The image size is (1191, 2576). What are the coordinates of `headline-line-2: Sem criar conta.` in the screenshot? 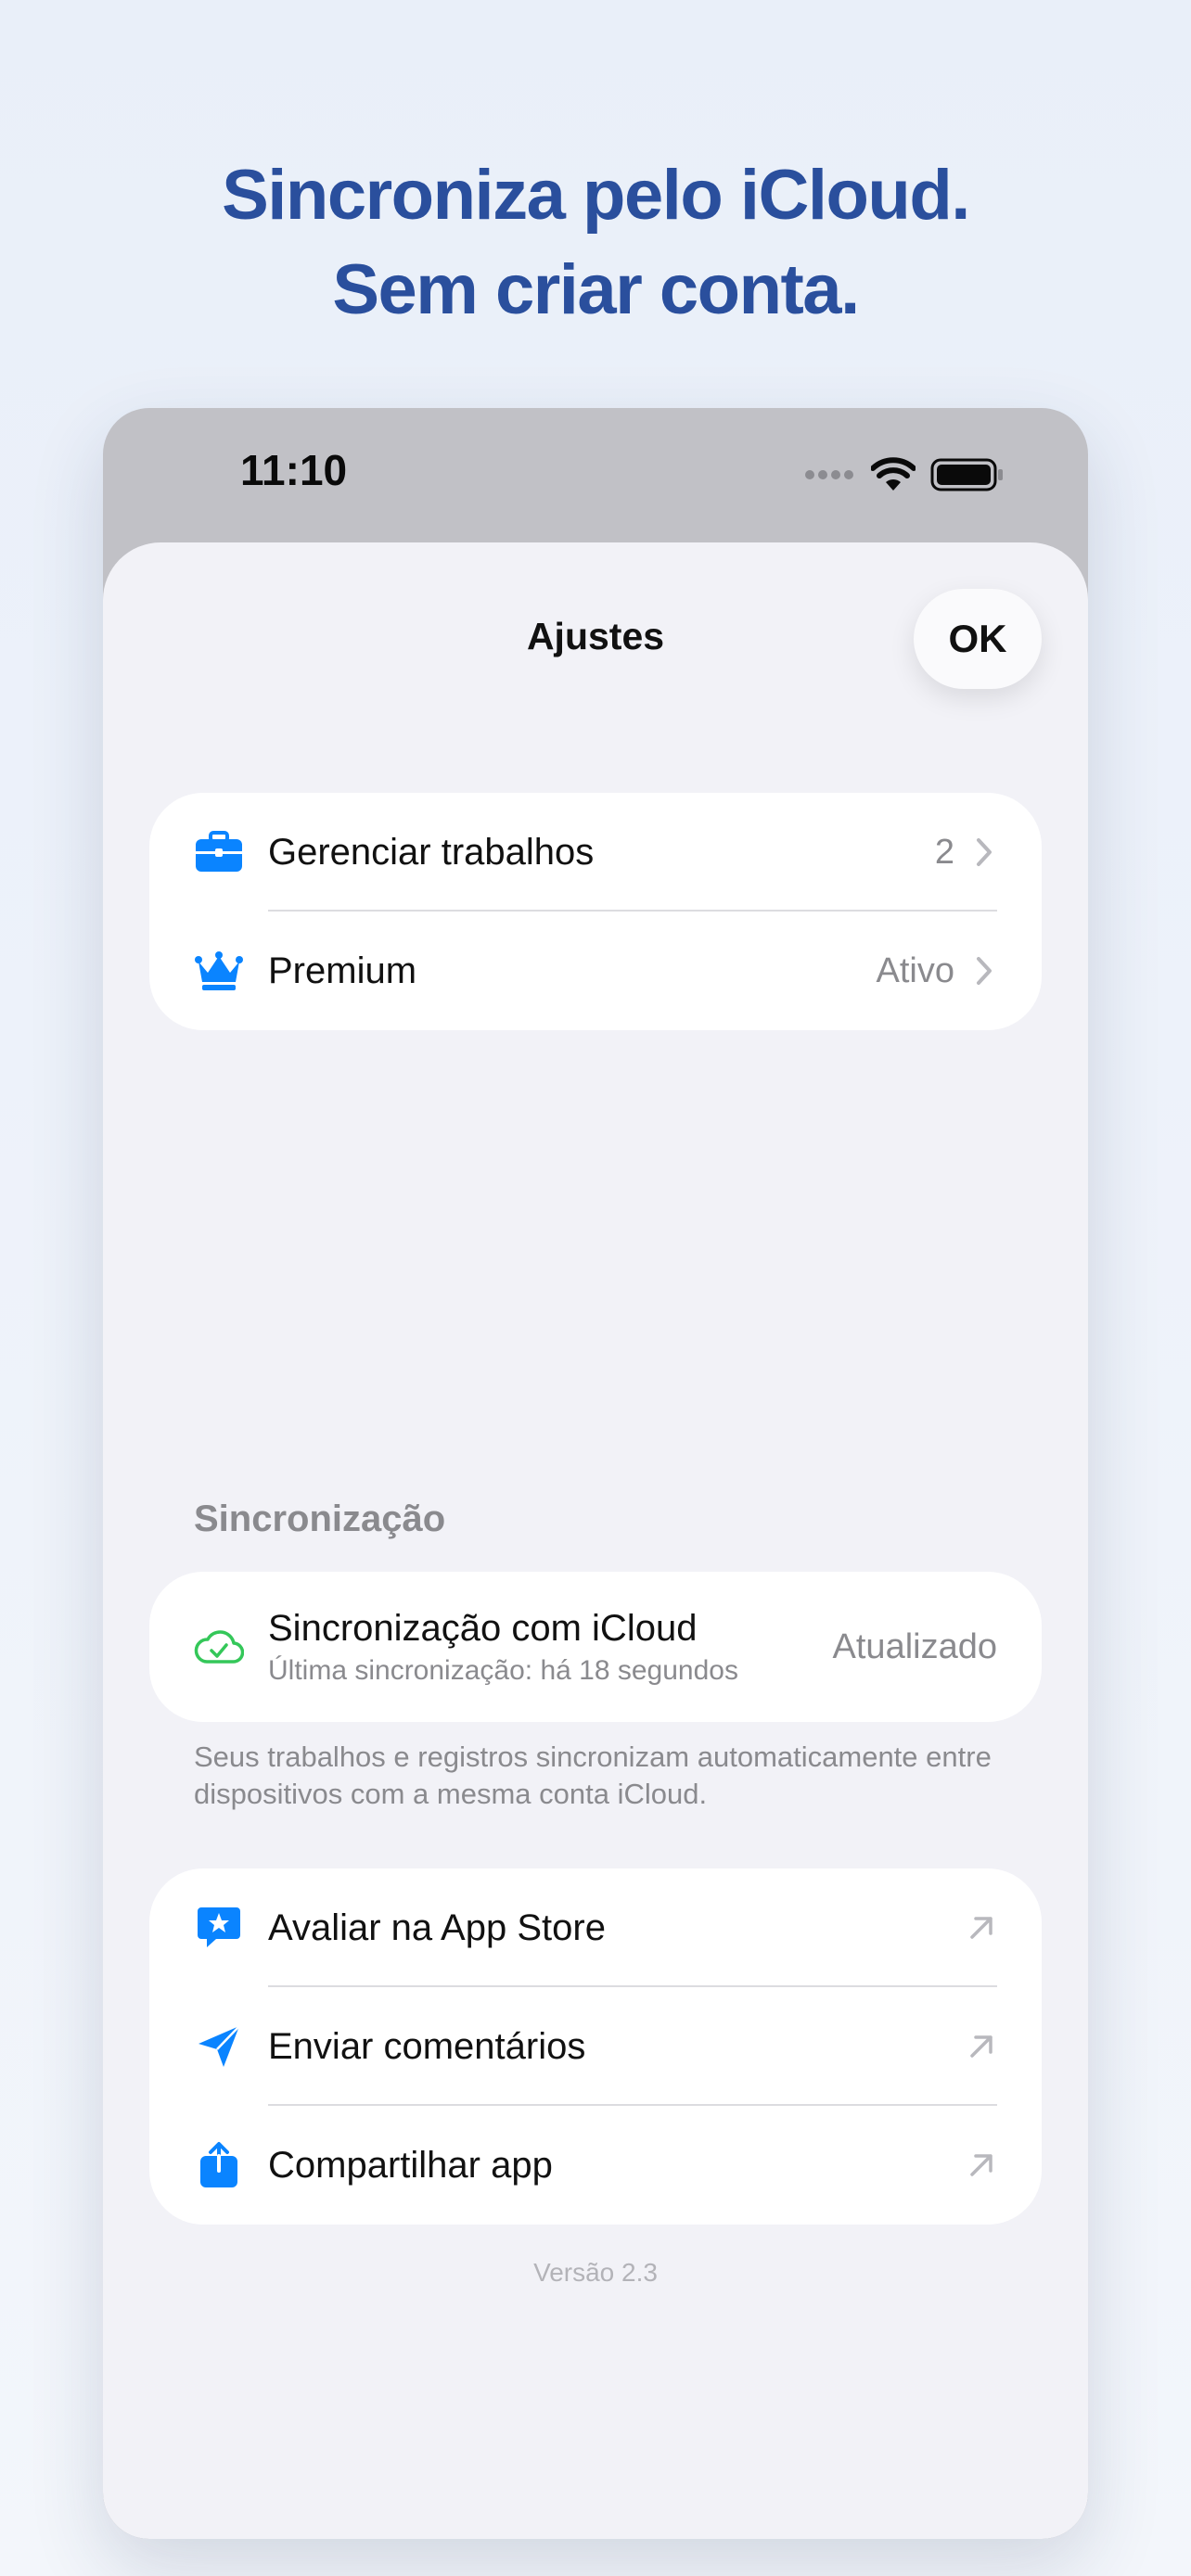 It's located at (596, 289).